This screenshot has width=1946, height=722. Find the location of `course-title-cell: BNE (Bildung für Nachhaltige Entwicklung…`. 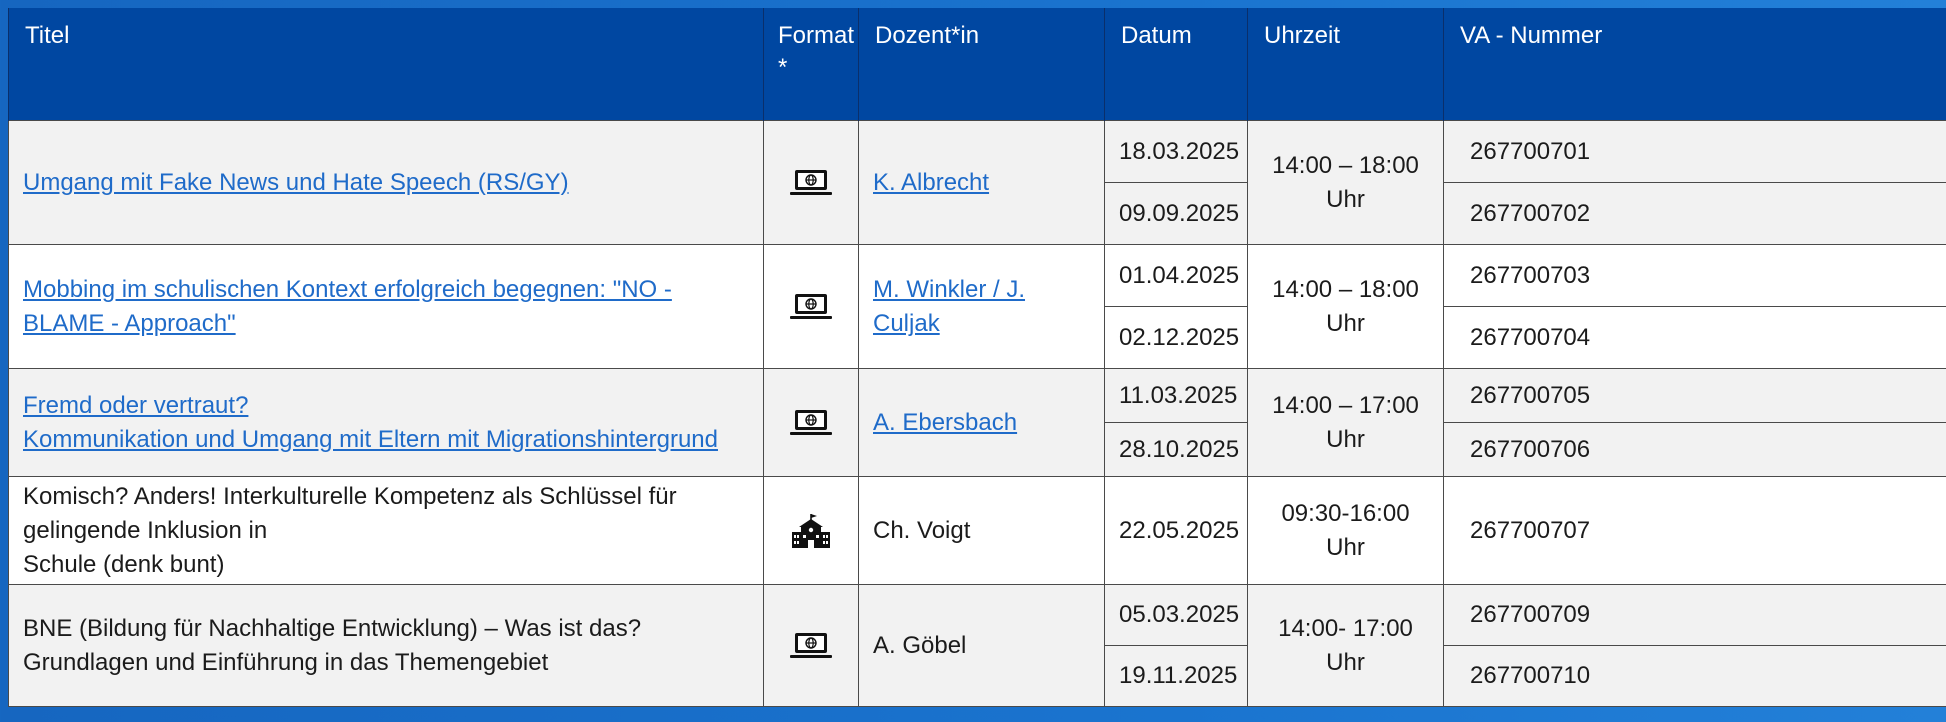

course-title-cell: BNE (Bildung für Nachhaltige Entwicklung… is located at coordinates (386, 645).